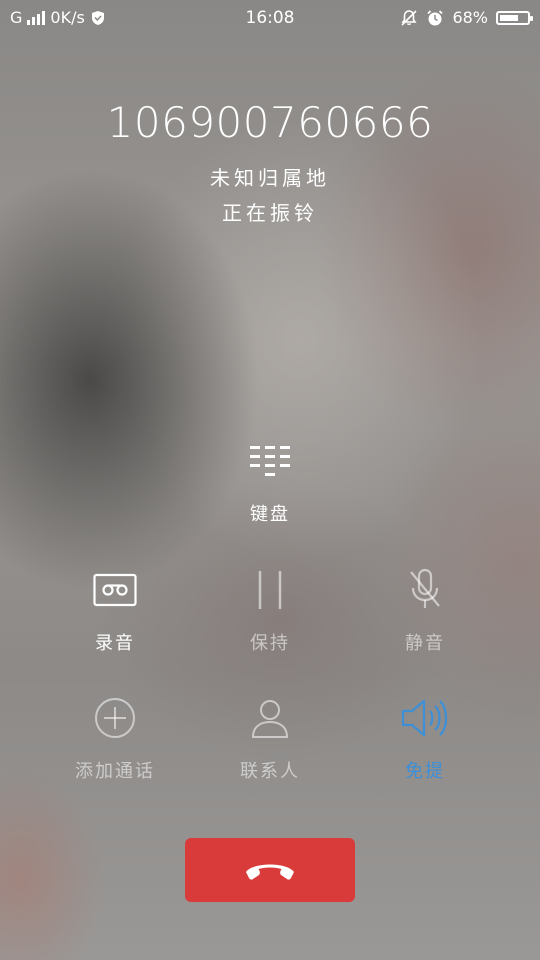 The image size is (540, 960). I want to click on add-call-button: 添加通话, so click(115, 738).